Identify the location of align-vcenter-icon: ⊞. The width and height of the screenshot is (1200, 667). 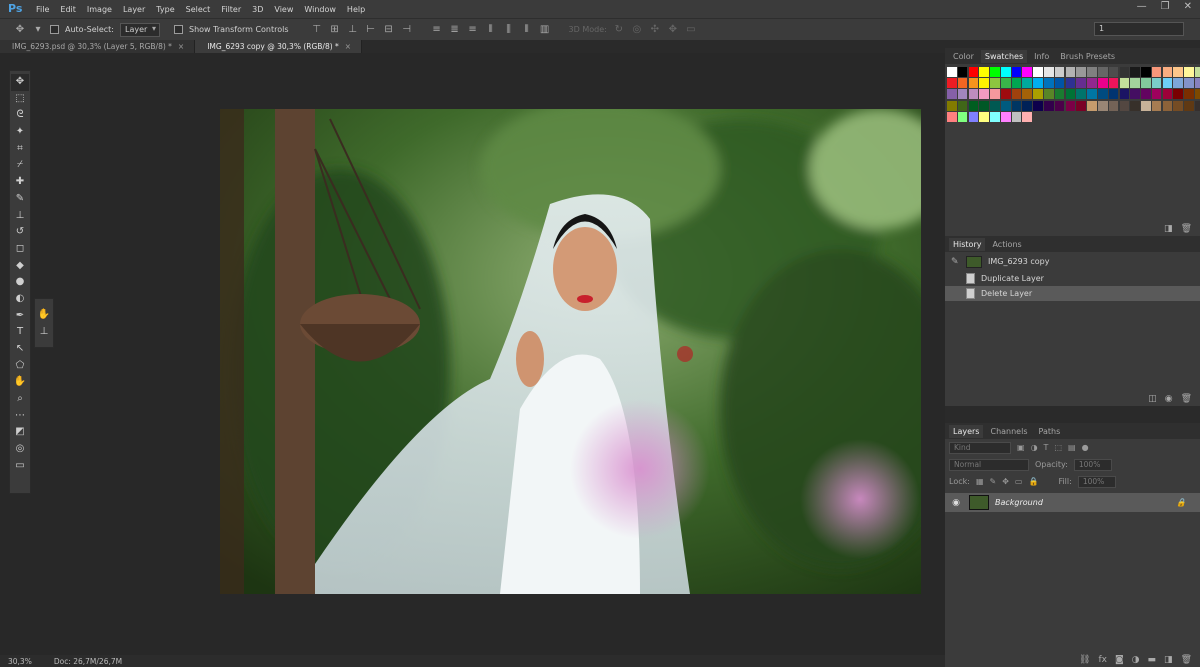
(335, 30).